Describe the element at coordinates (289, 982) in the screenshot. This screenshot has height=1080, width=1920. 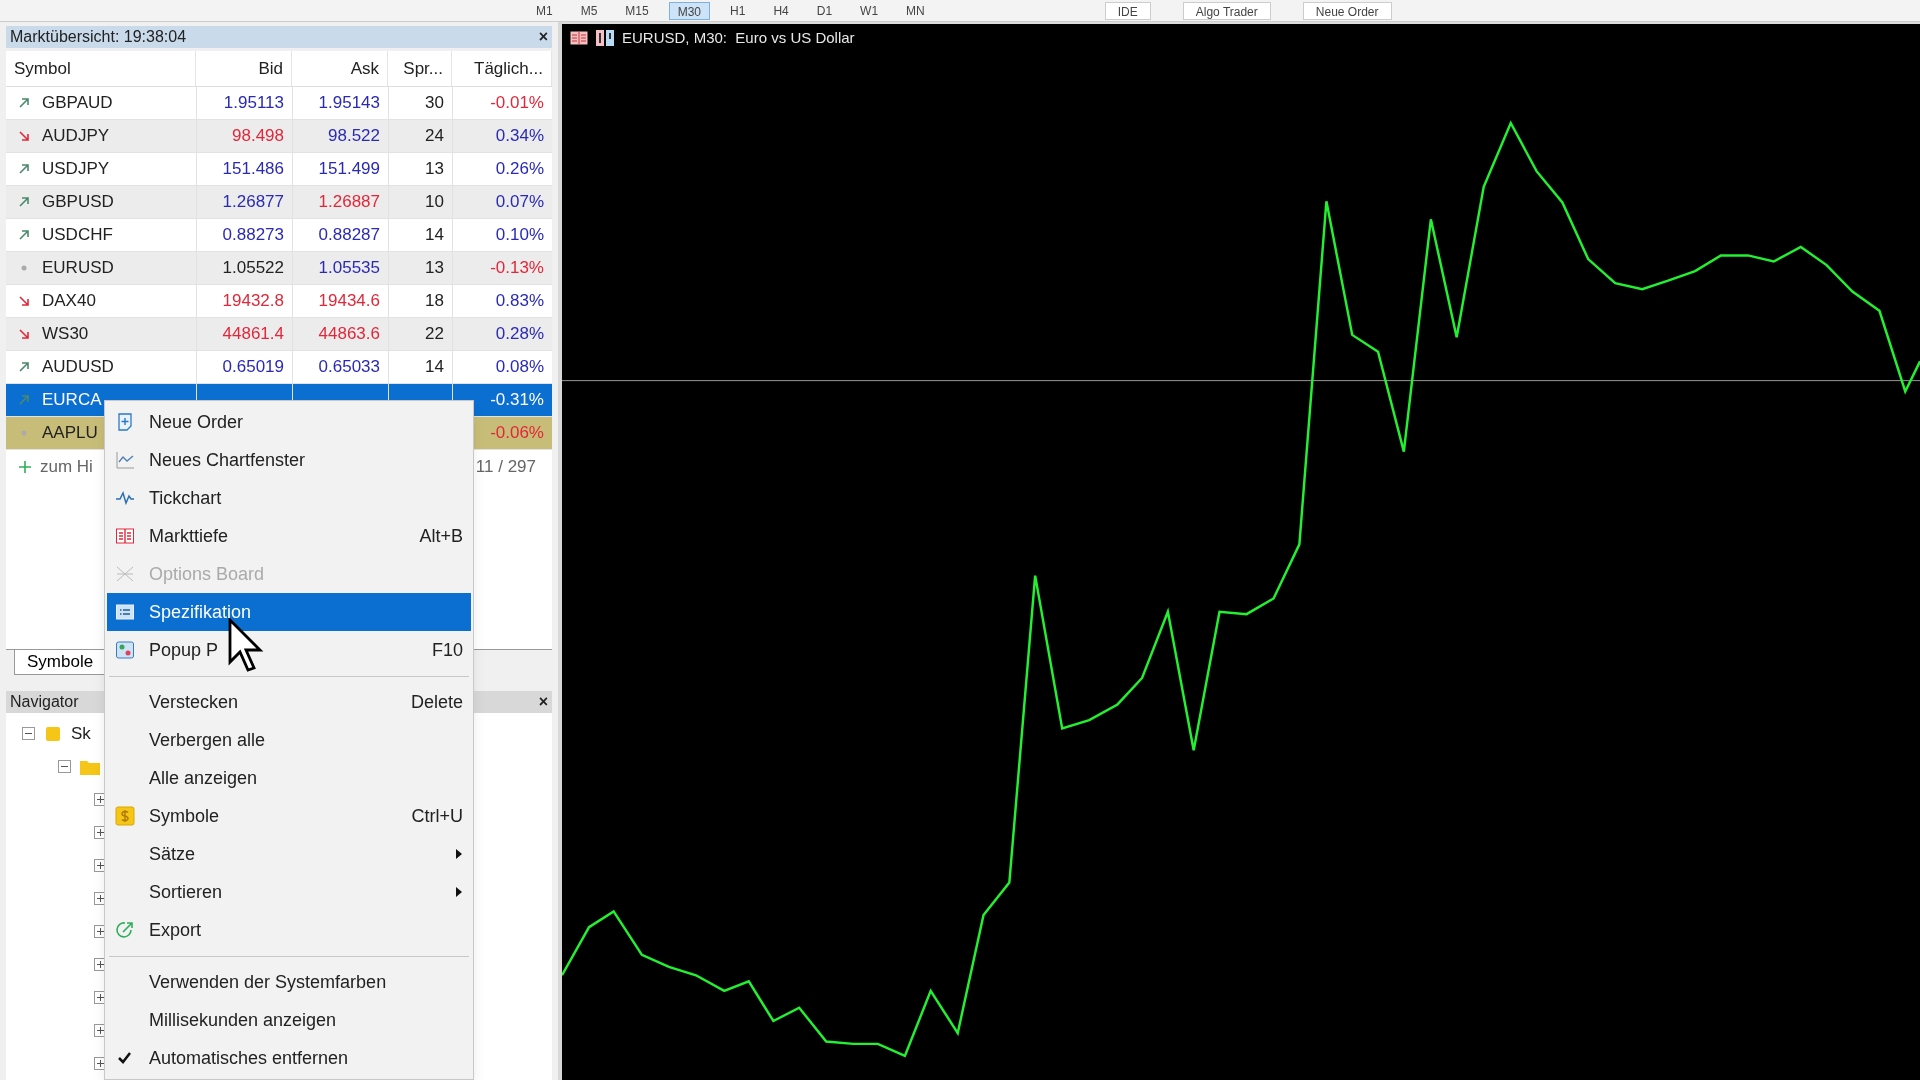
I see `menu-item: Verwenden der Systemfarben` at that location.